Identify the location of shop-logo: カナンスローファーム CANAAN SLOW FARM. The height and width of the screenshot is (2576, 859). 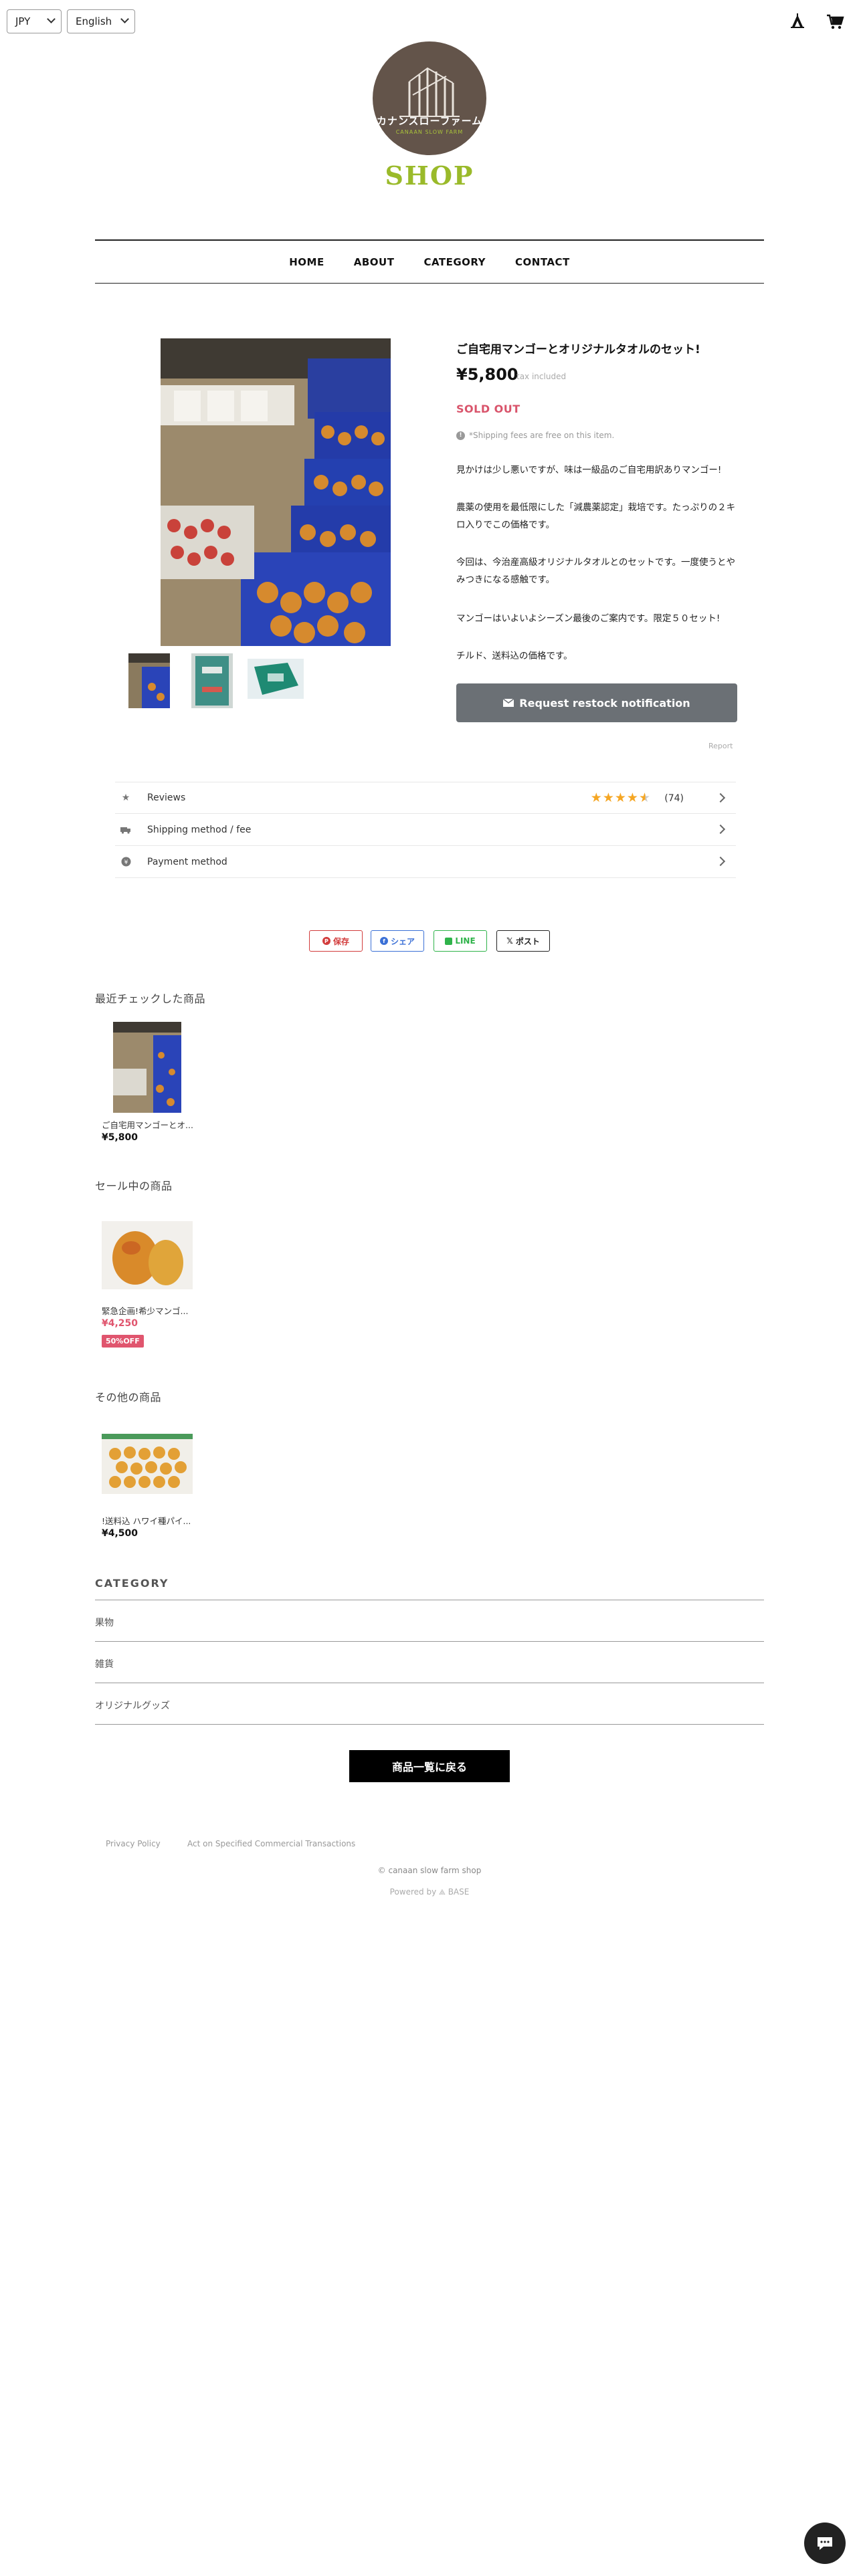
(429, 98).